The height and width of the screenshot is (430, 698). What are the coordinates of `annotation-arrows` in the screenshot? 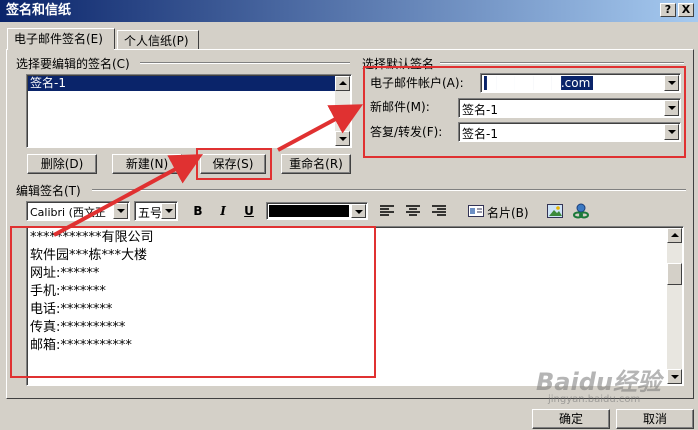 It's located at (208, 170).